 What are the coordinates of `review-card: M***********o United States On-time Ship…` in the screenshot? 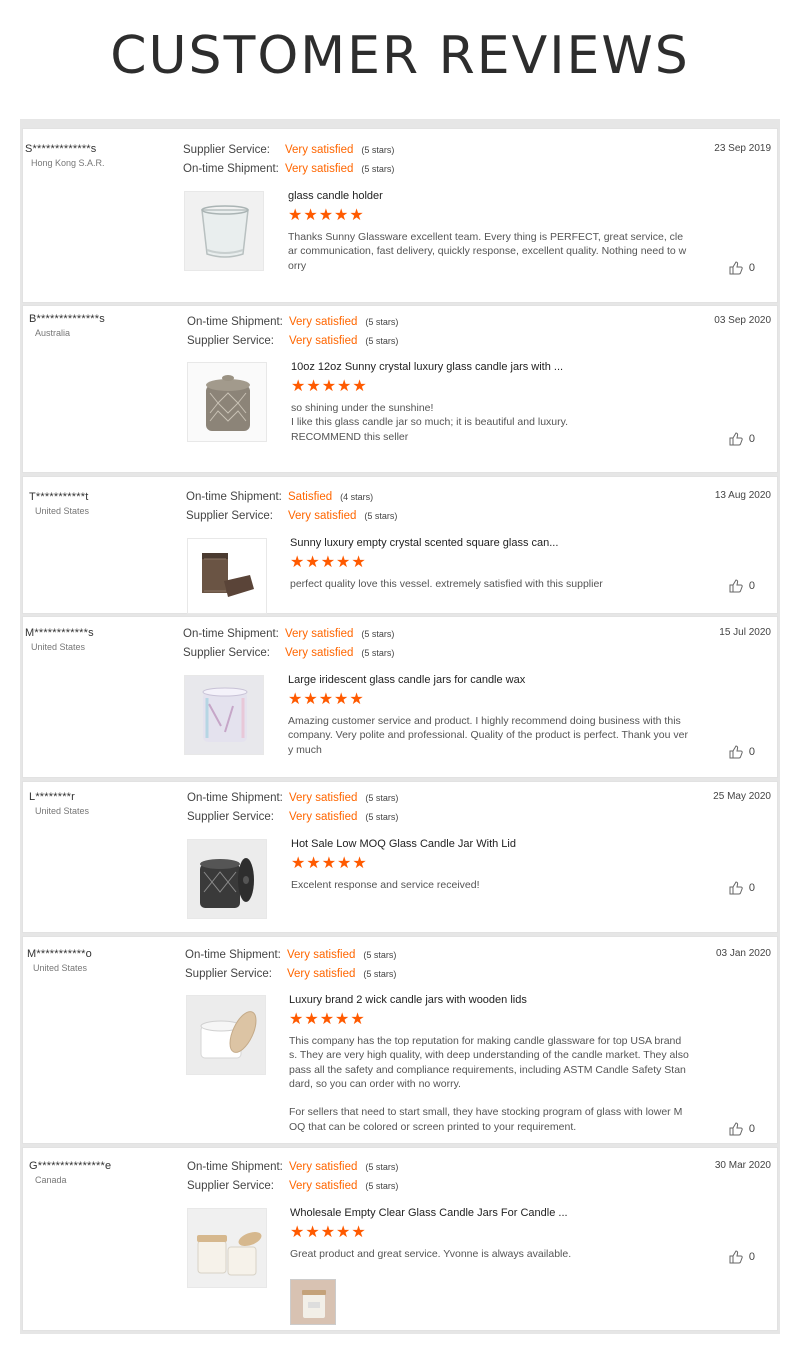 It's located at (400, 1040).